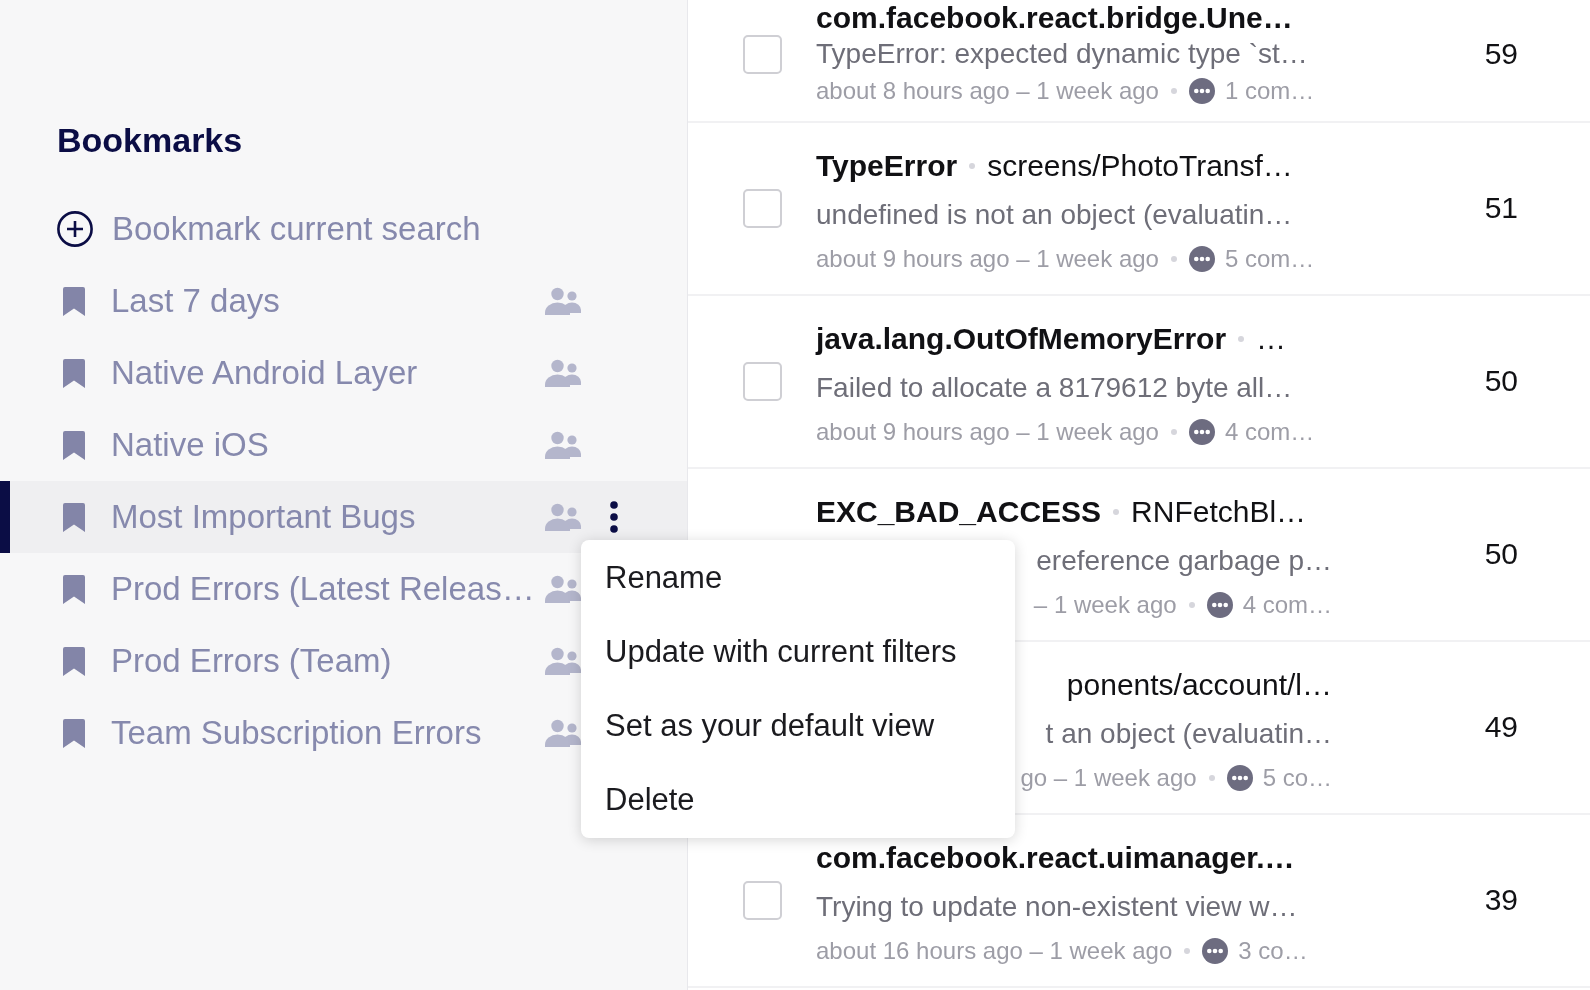  I want to click on sidebar-heading: Bookmarks, so click(150, 140).